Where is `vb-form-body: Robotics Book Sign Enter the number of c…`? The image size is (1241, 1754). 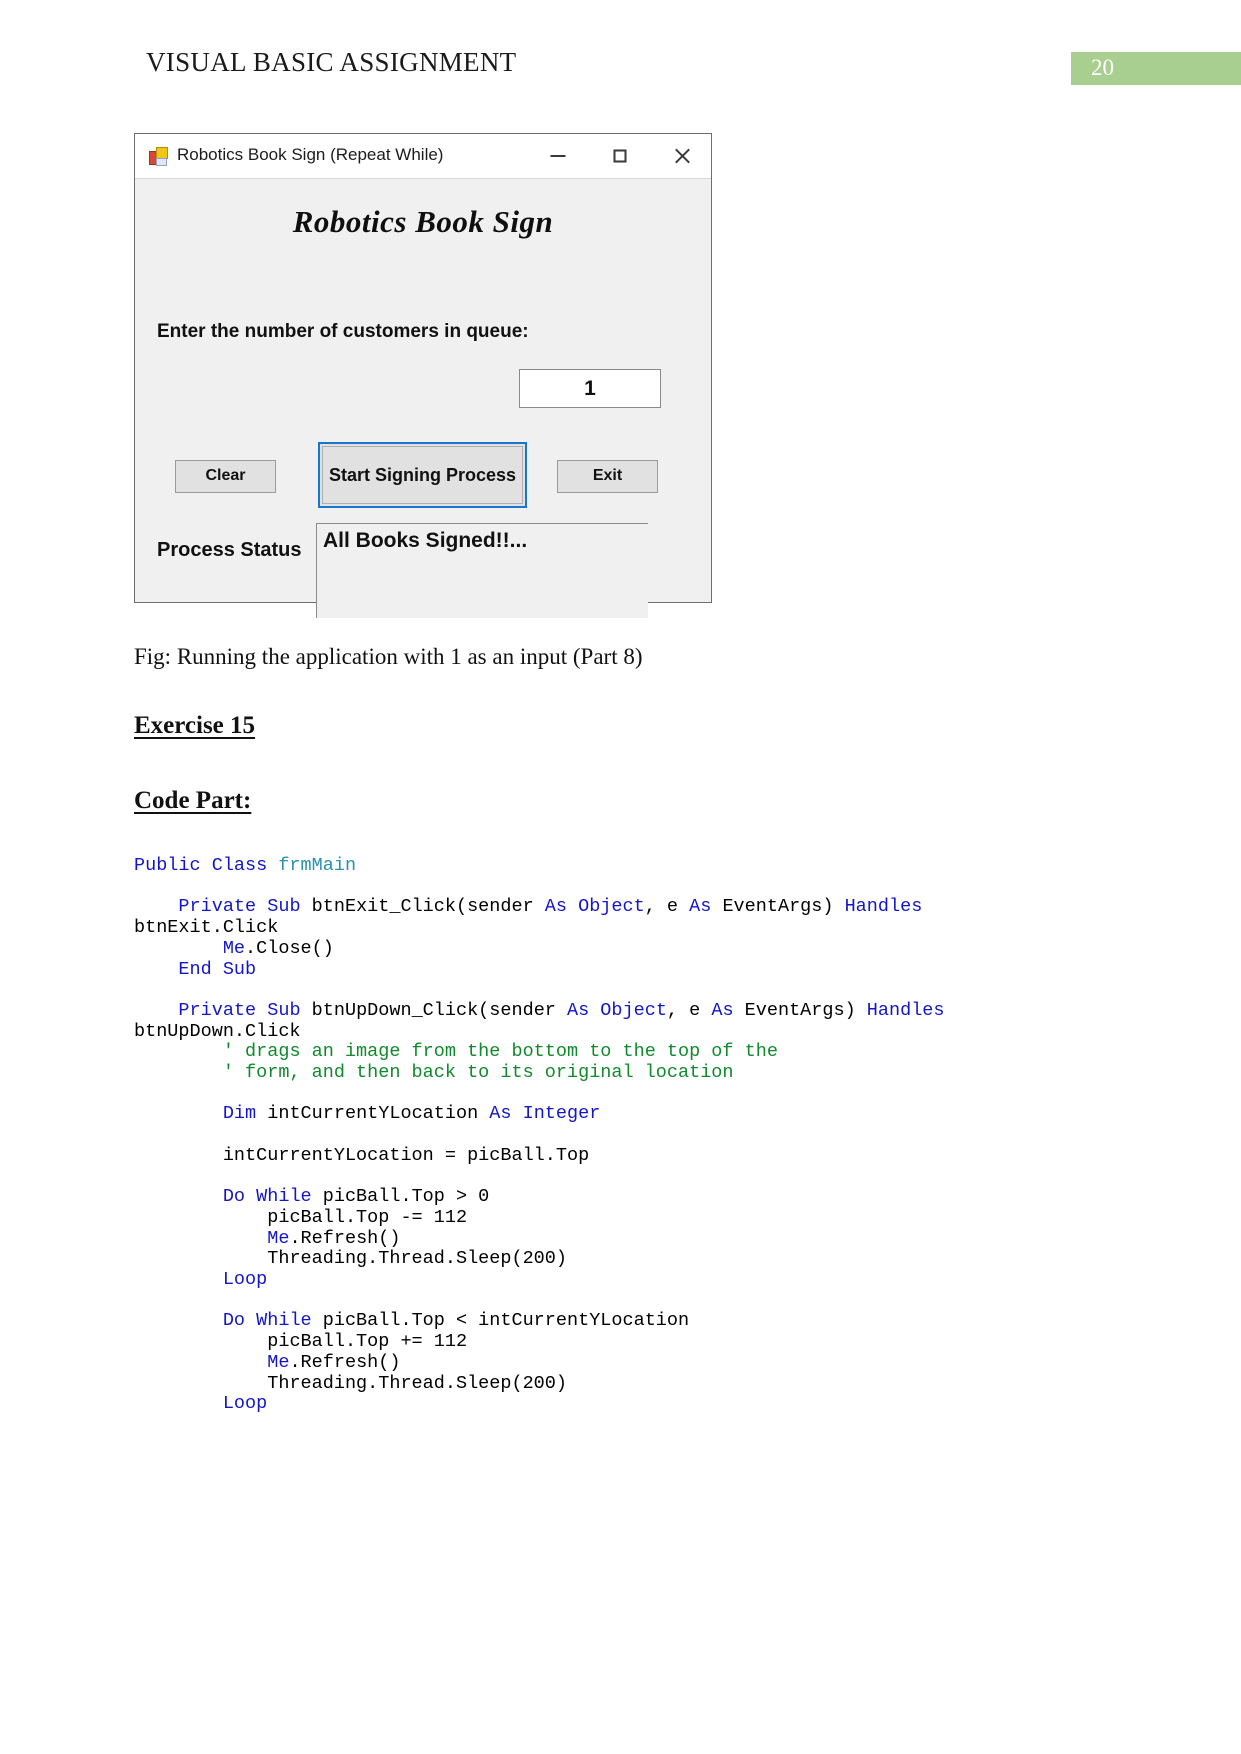 vb-form-body: Robotics Book Sign Enter the number of c… is located at coordinates (423, 398).